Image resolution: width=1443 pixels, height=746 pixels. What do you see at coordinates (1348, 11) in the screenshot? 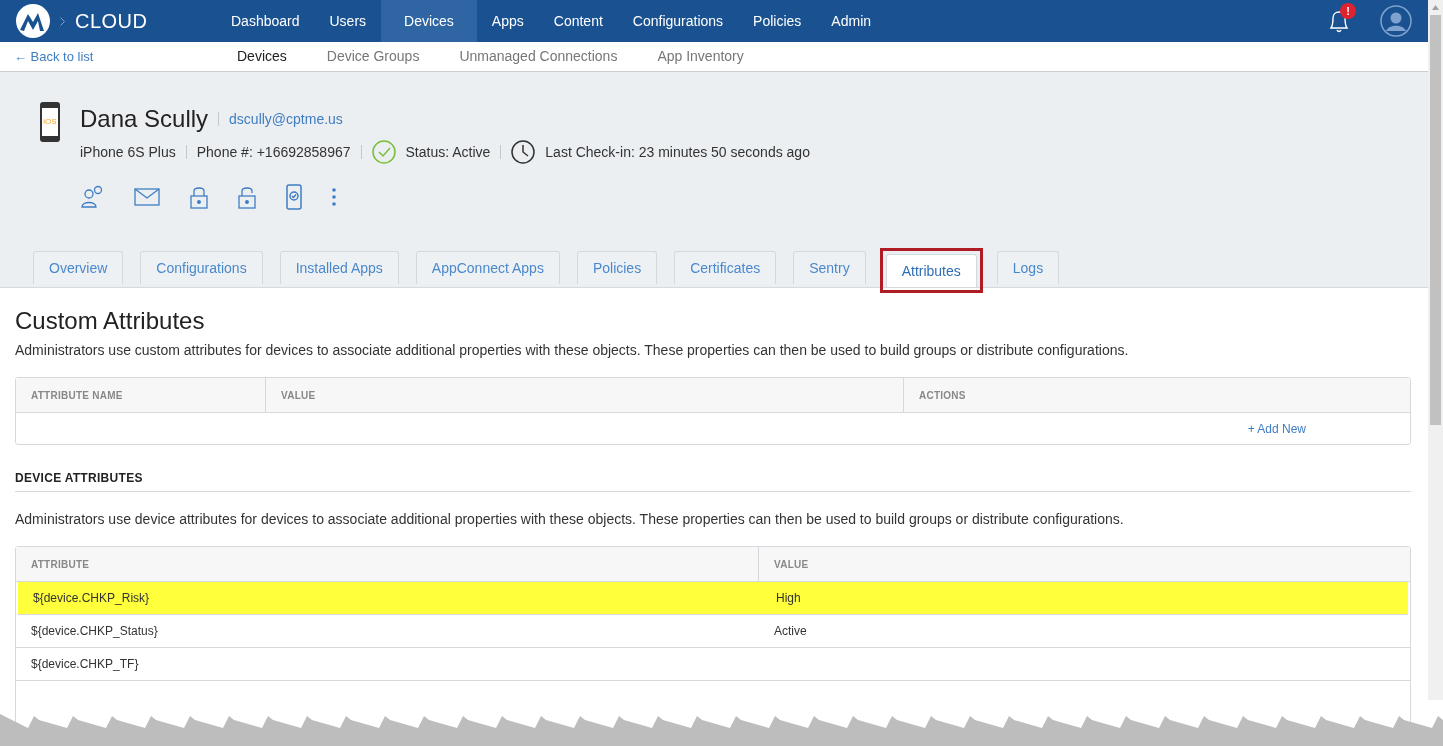
I see `alert-badge: !` at bounding box center [1348, 11].